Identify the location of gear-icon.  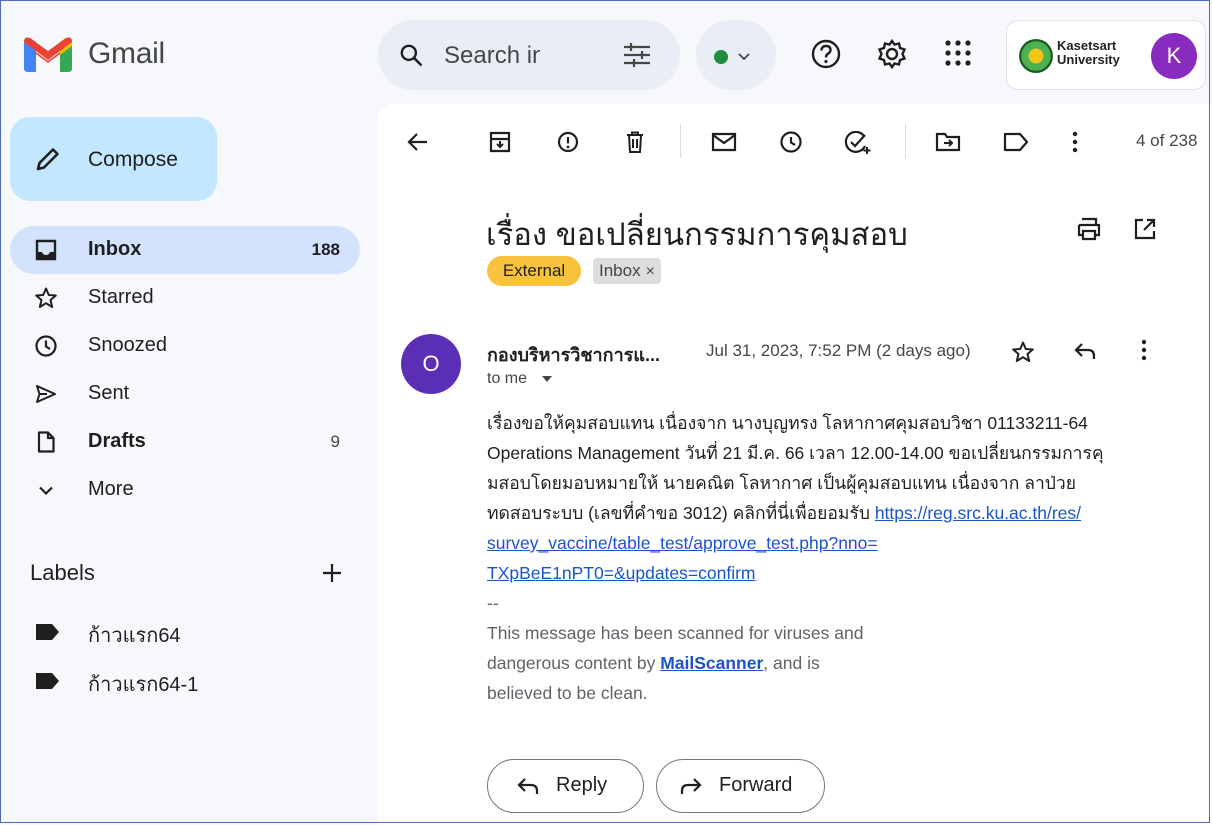
(892, 54).